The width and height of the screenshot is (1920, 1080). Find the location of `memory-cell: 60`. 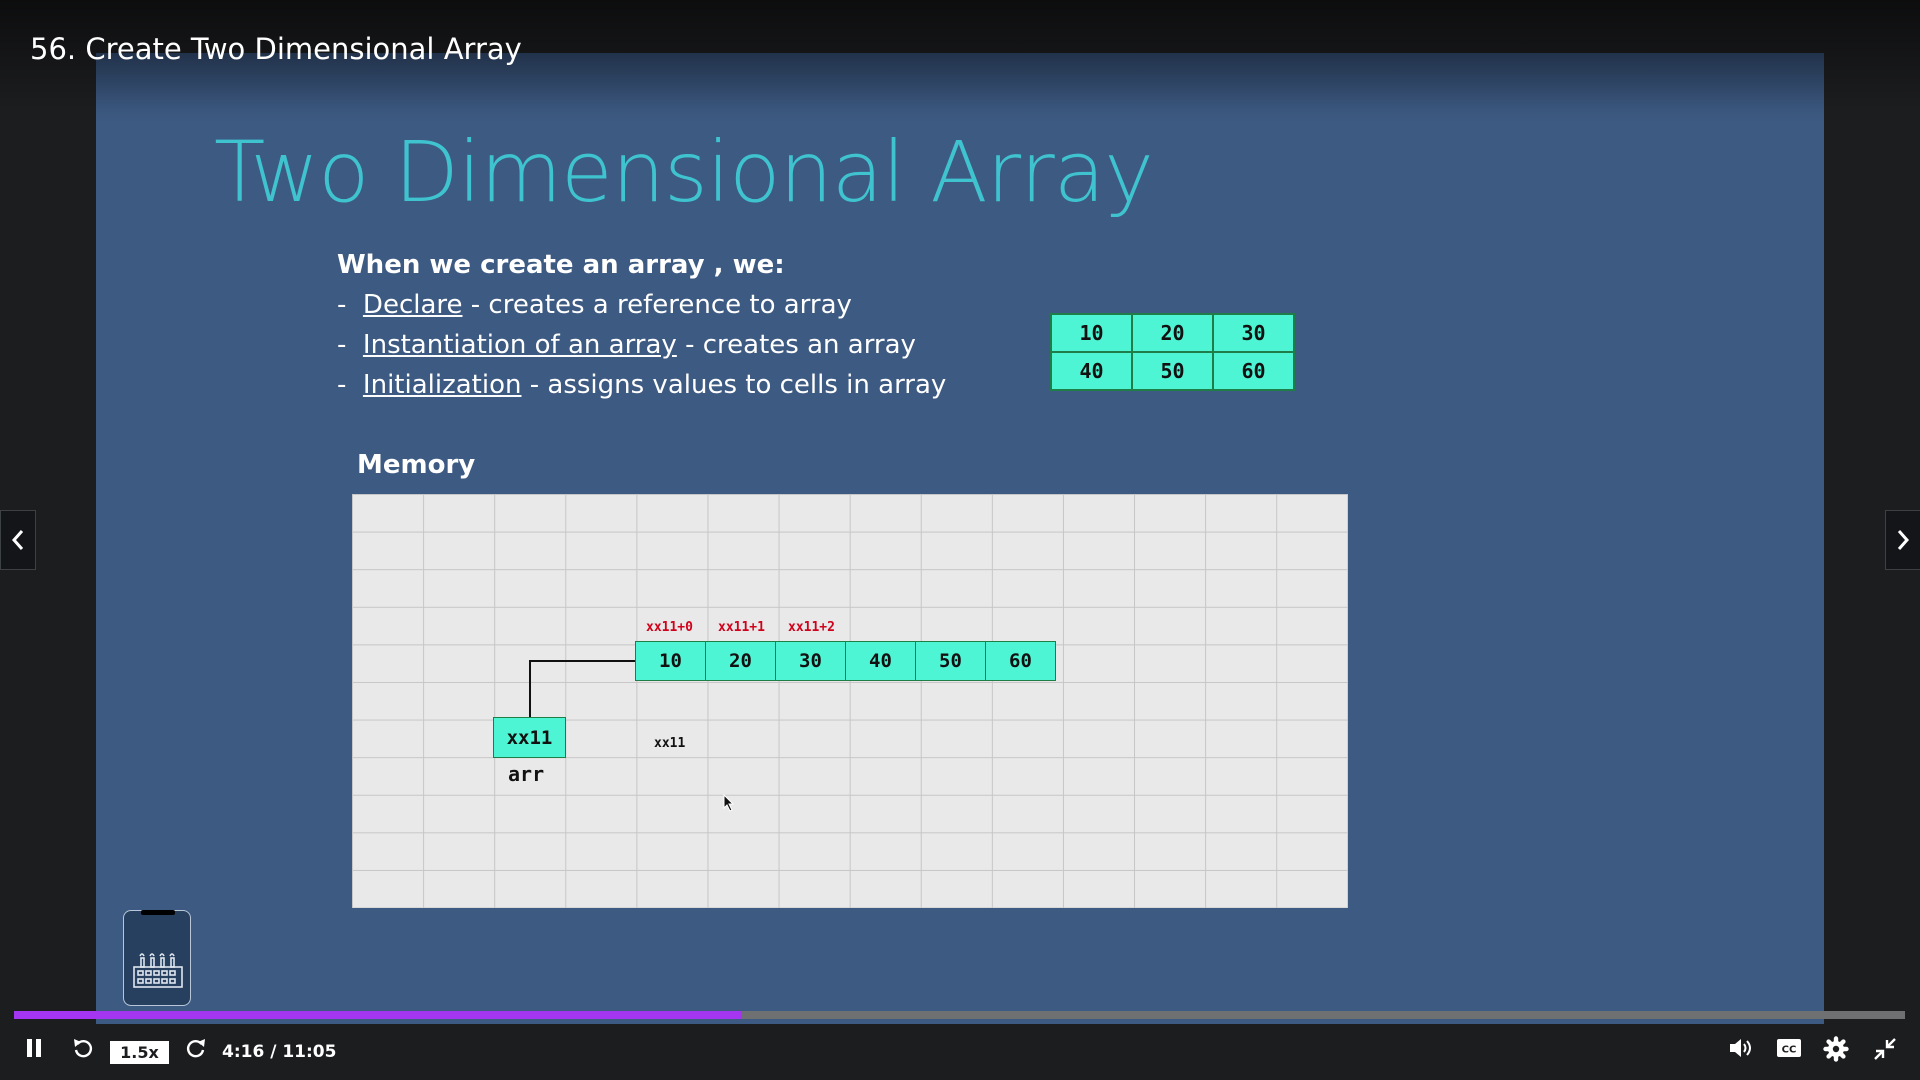

memory-cell: 60 is located at coordinates (1020, 661).